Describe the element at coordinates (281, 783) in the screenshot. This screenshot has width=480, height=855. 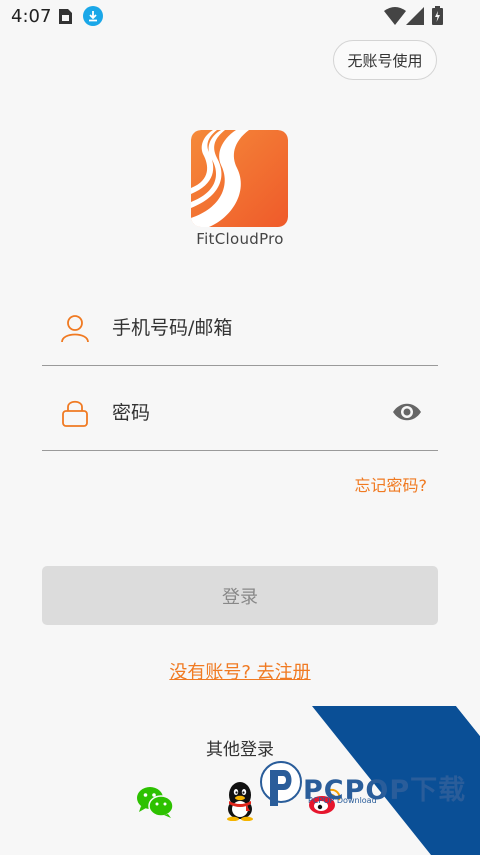
I see `pcpop-logo-icon` at that location.